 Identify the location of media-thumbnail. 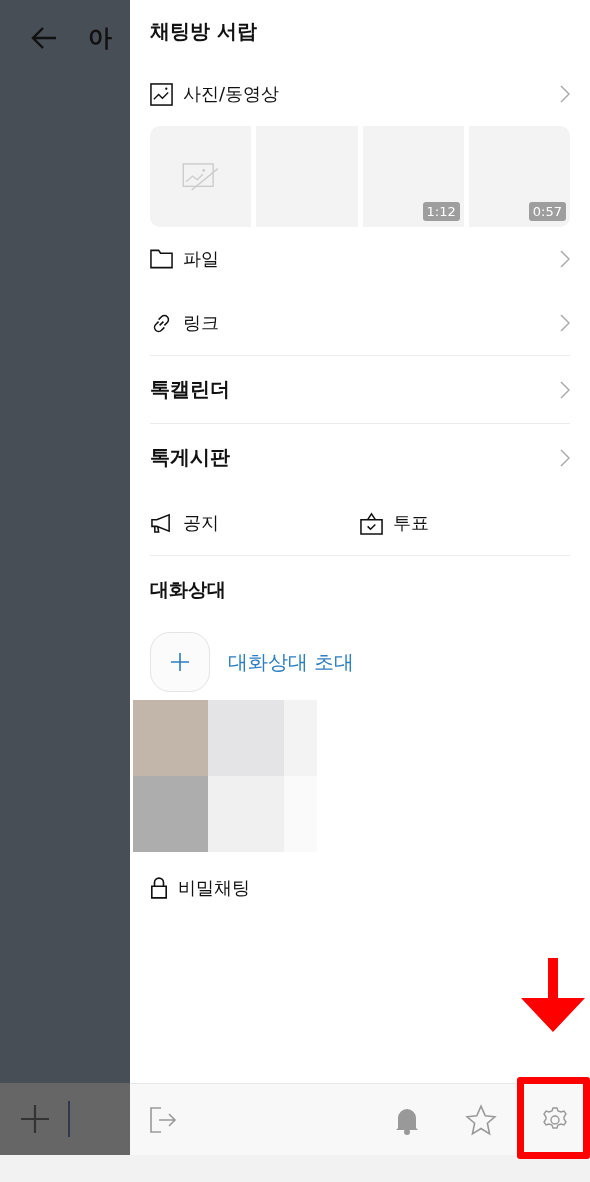
(201, 176).